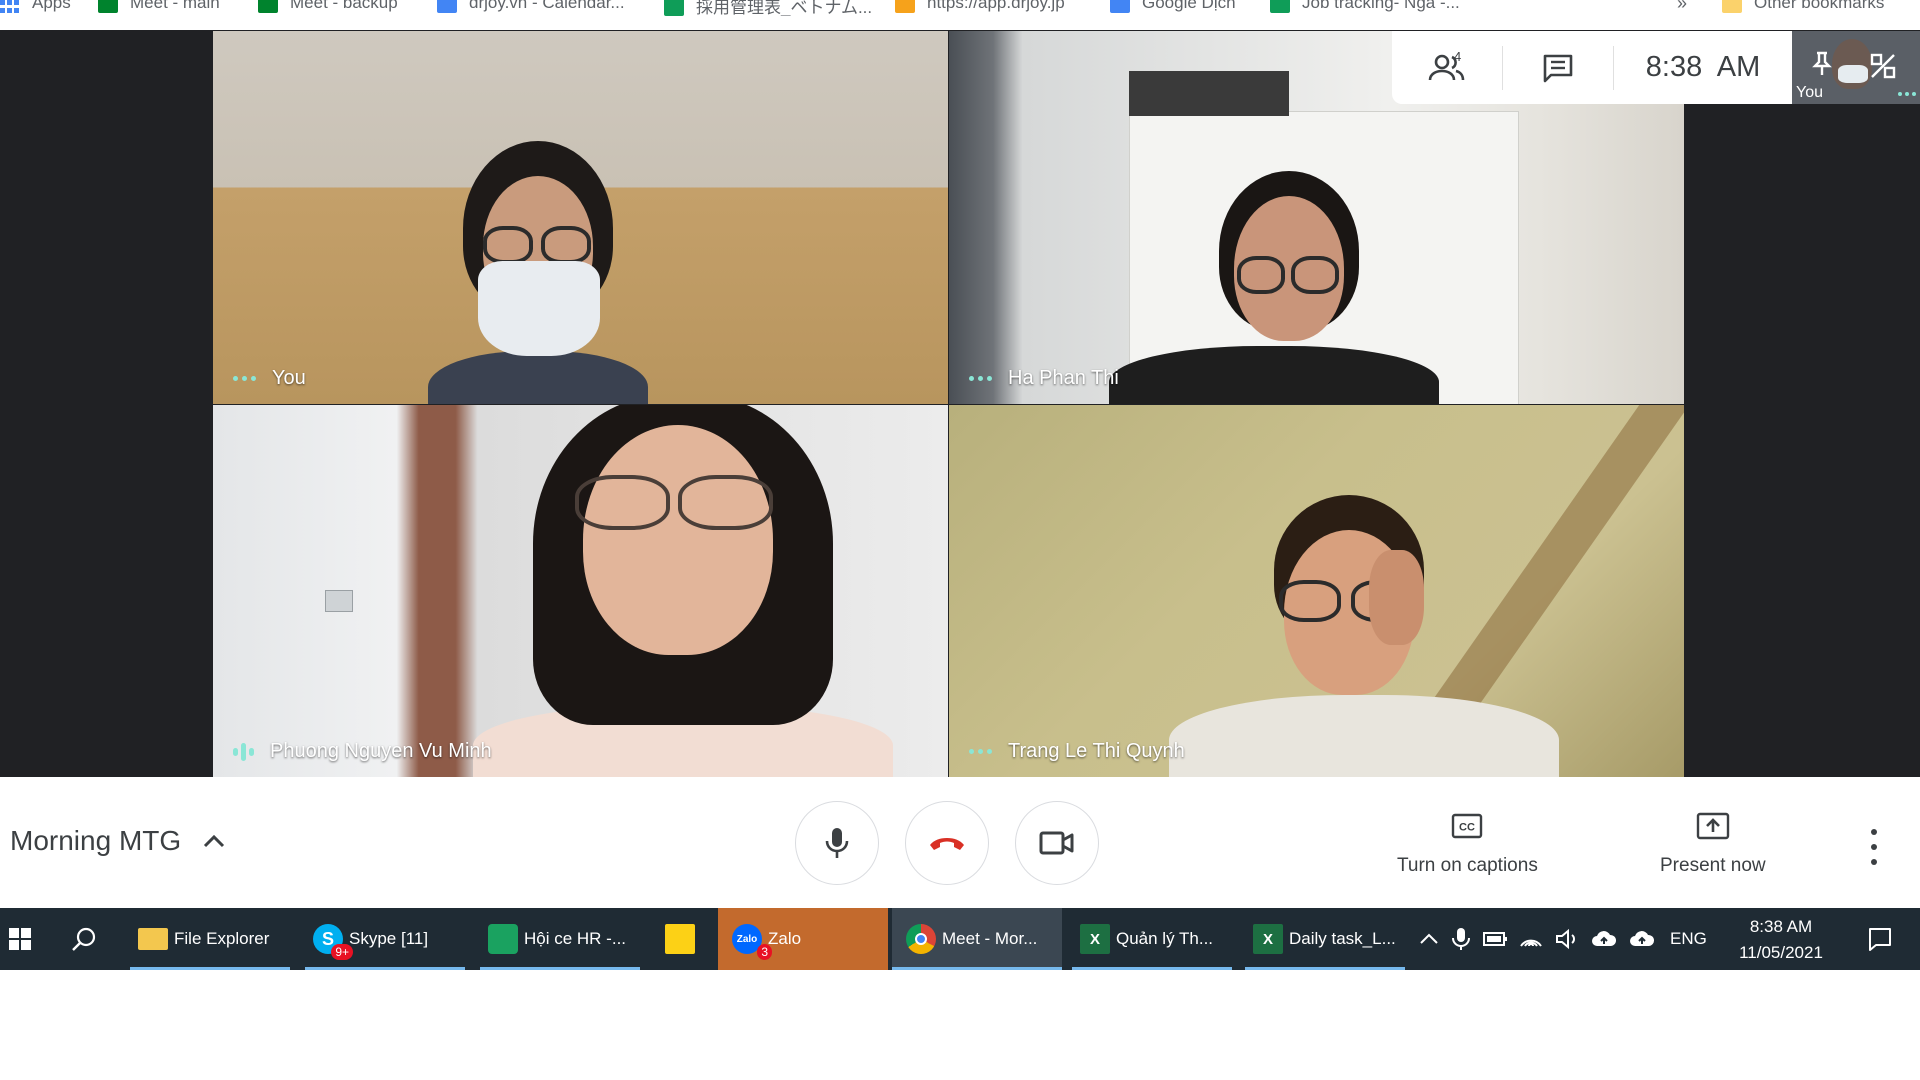  I want to click on video-tile-phuong-nguyen-vu-minh: Phuong Nguyen Vu Minh, so click(580, 591).